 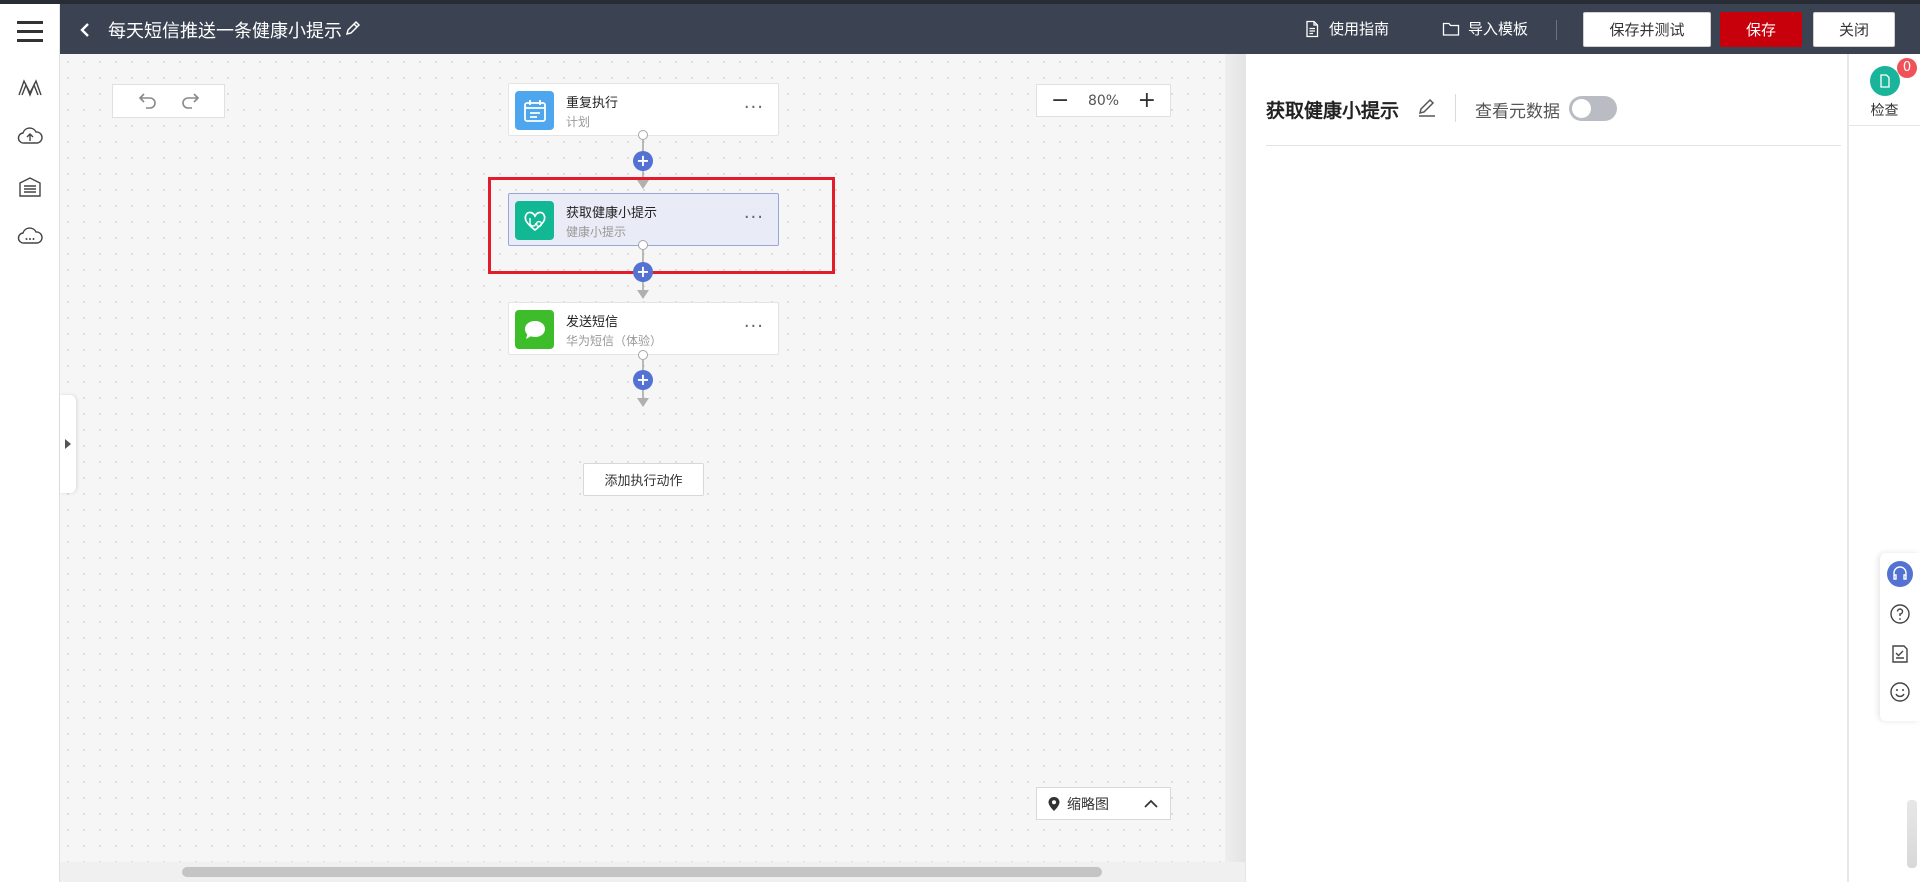 I want to click on left-nav, so click(x=30, y=468).